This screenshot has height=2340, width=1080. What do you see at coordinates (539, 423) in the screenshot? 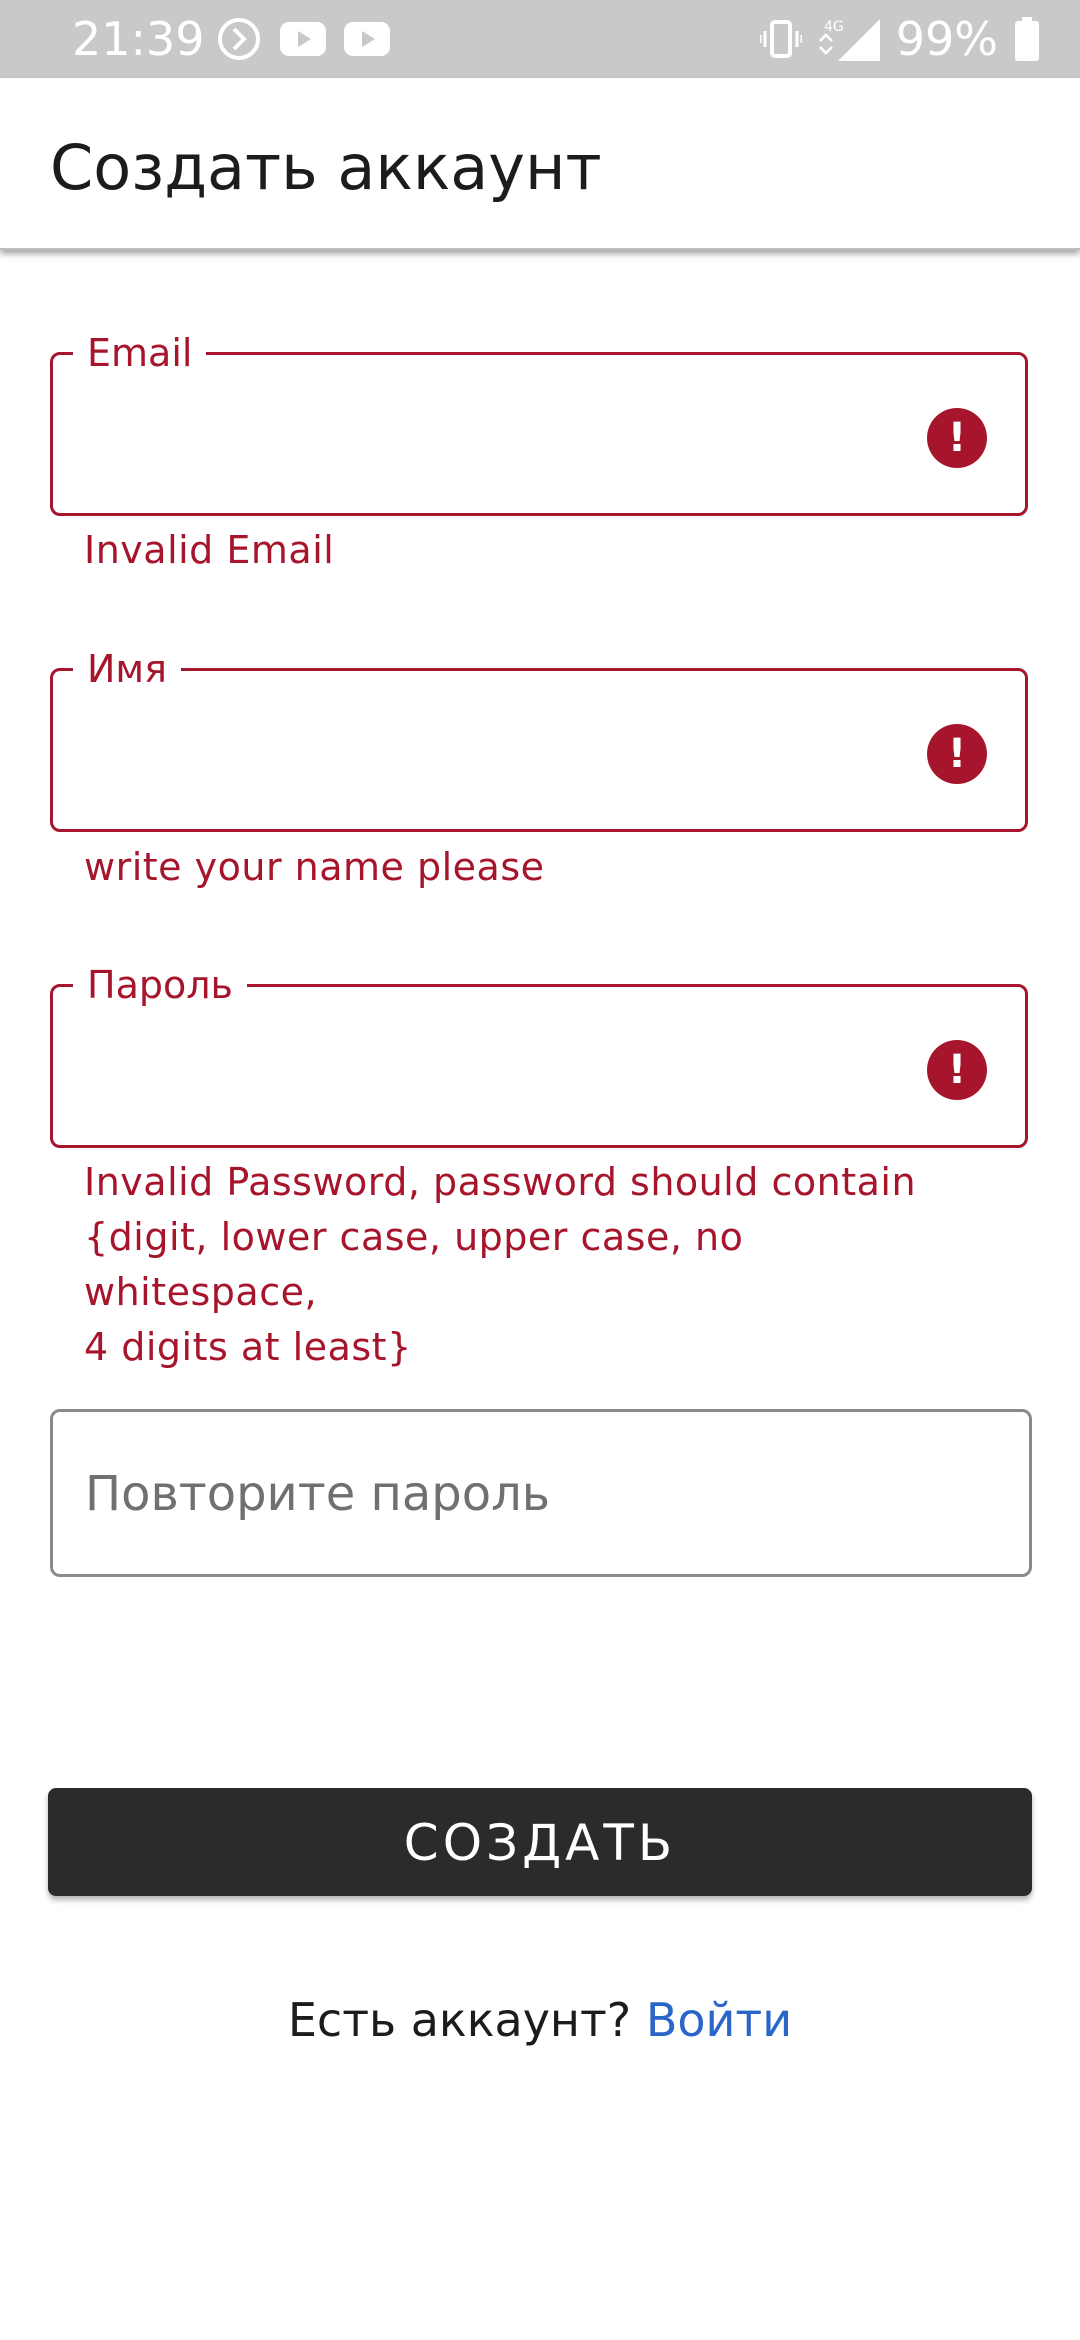
I see `email-field: Email !` at bounding box center [539, 423].